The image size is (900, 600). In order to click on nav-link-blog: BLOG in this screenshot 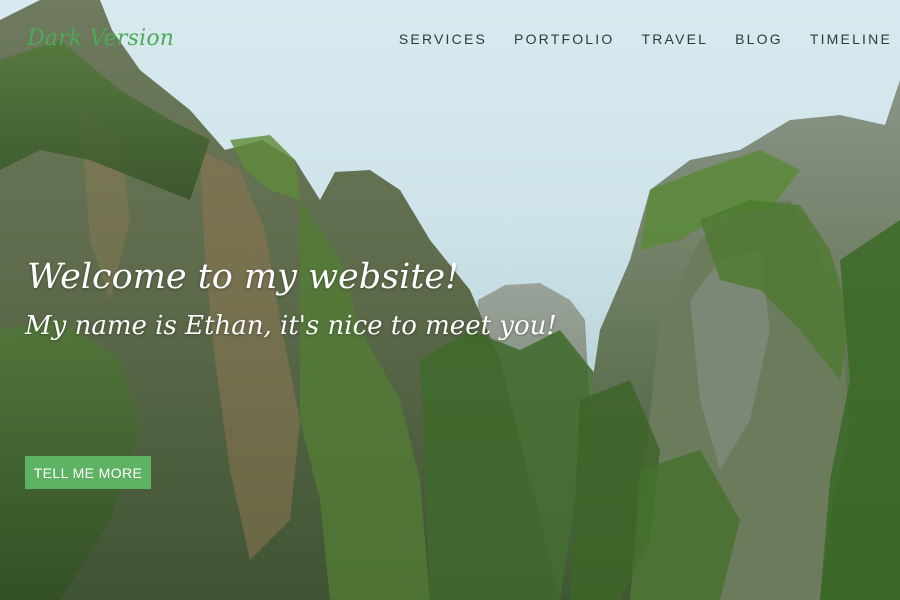, I will do `click(759, 39)`.